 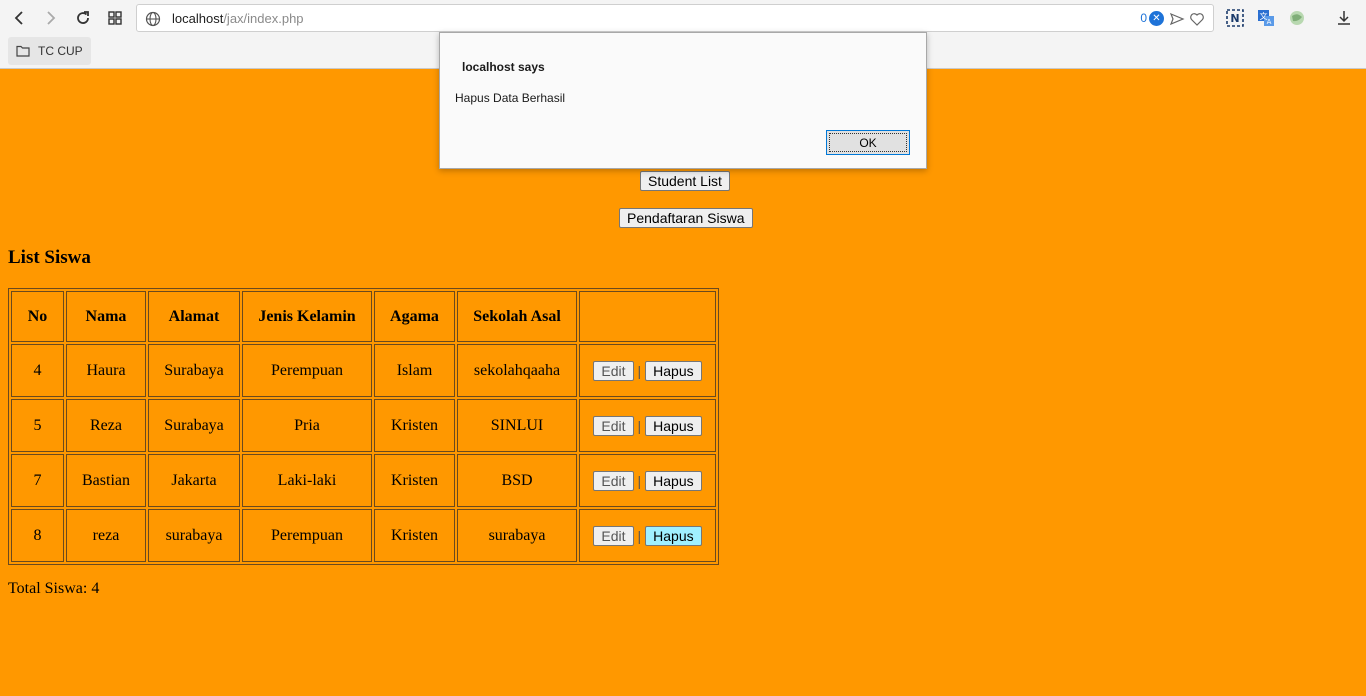 What do you see at coordinates (37, 480) in the screenshot?
I see `cell-no: 7` at bounding box center [37, 480].